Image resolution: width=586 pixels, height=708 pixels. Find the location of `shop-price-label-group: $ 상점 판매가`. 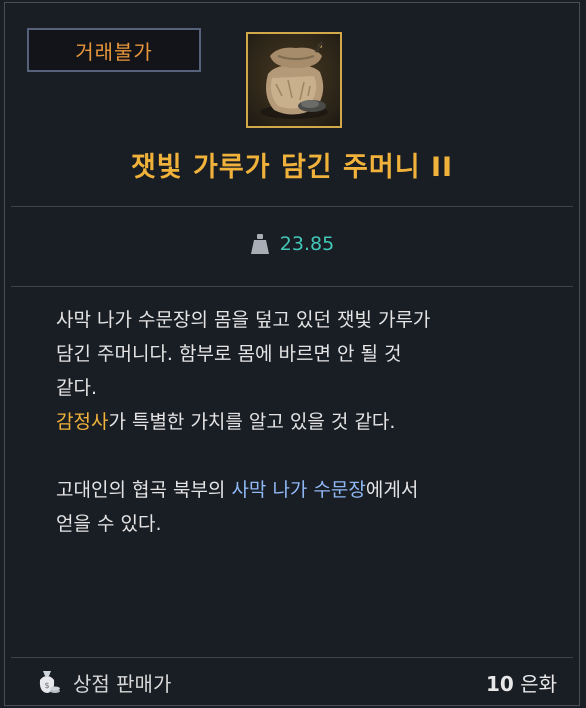

shop-price-label-group: $ 상점 판매가 is located at coordinates (102, 682).